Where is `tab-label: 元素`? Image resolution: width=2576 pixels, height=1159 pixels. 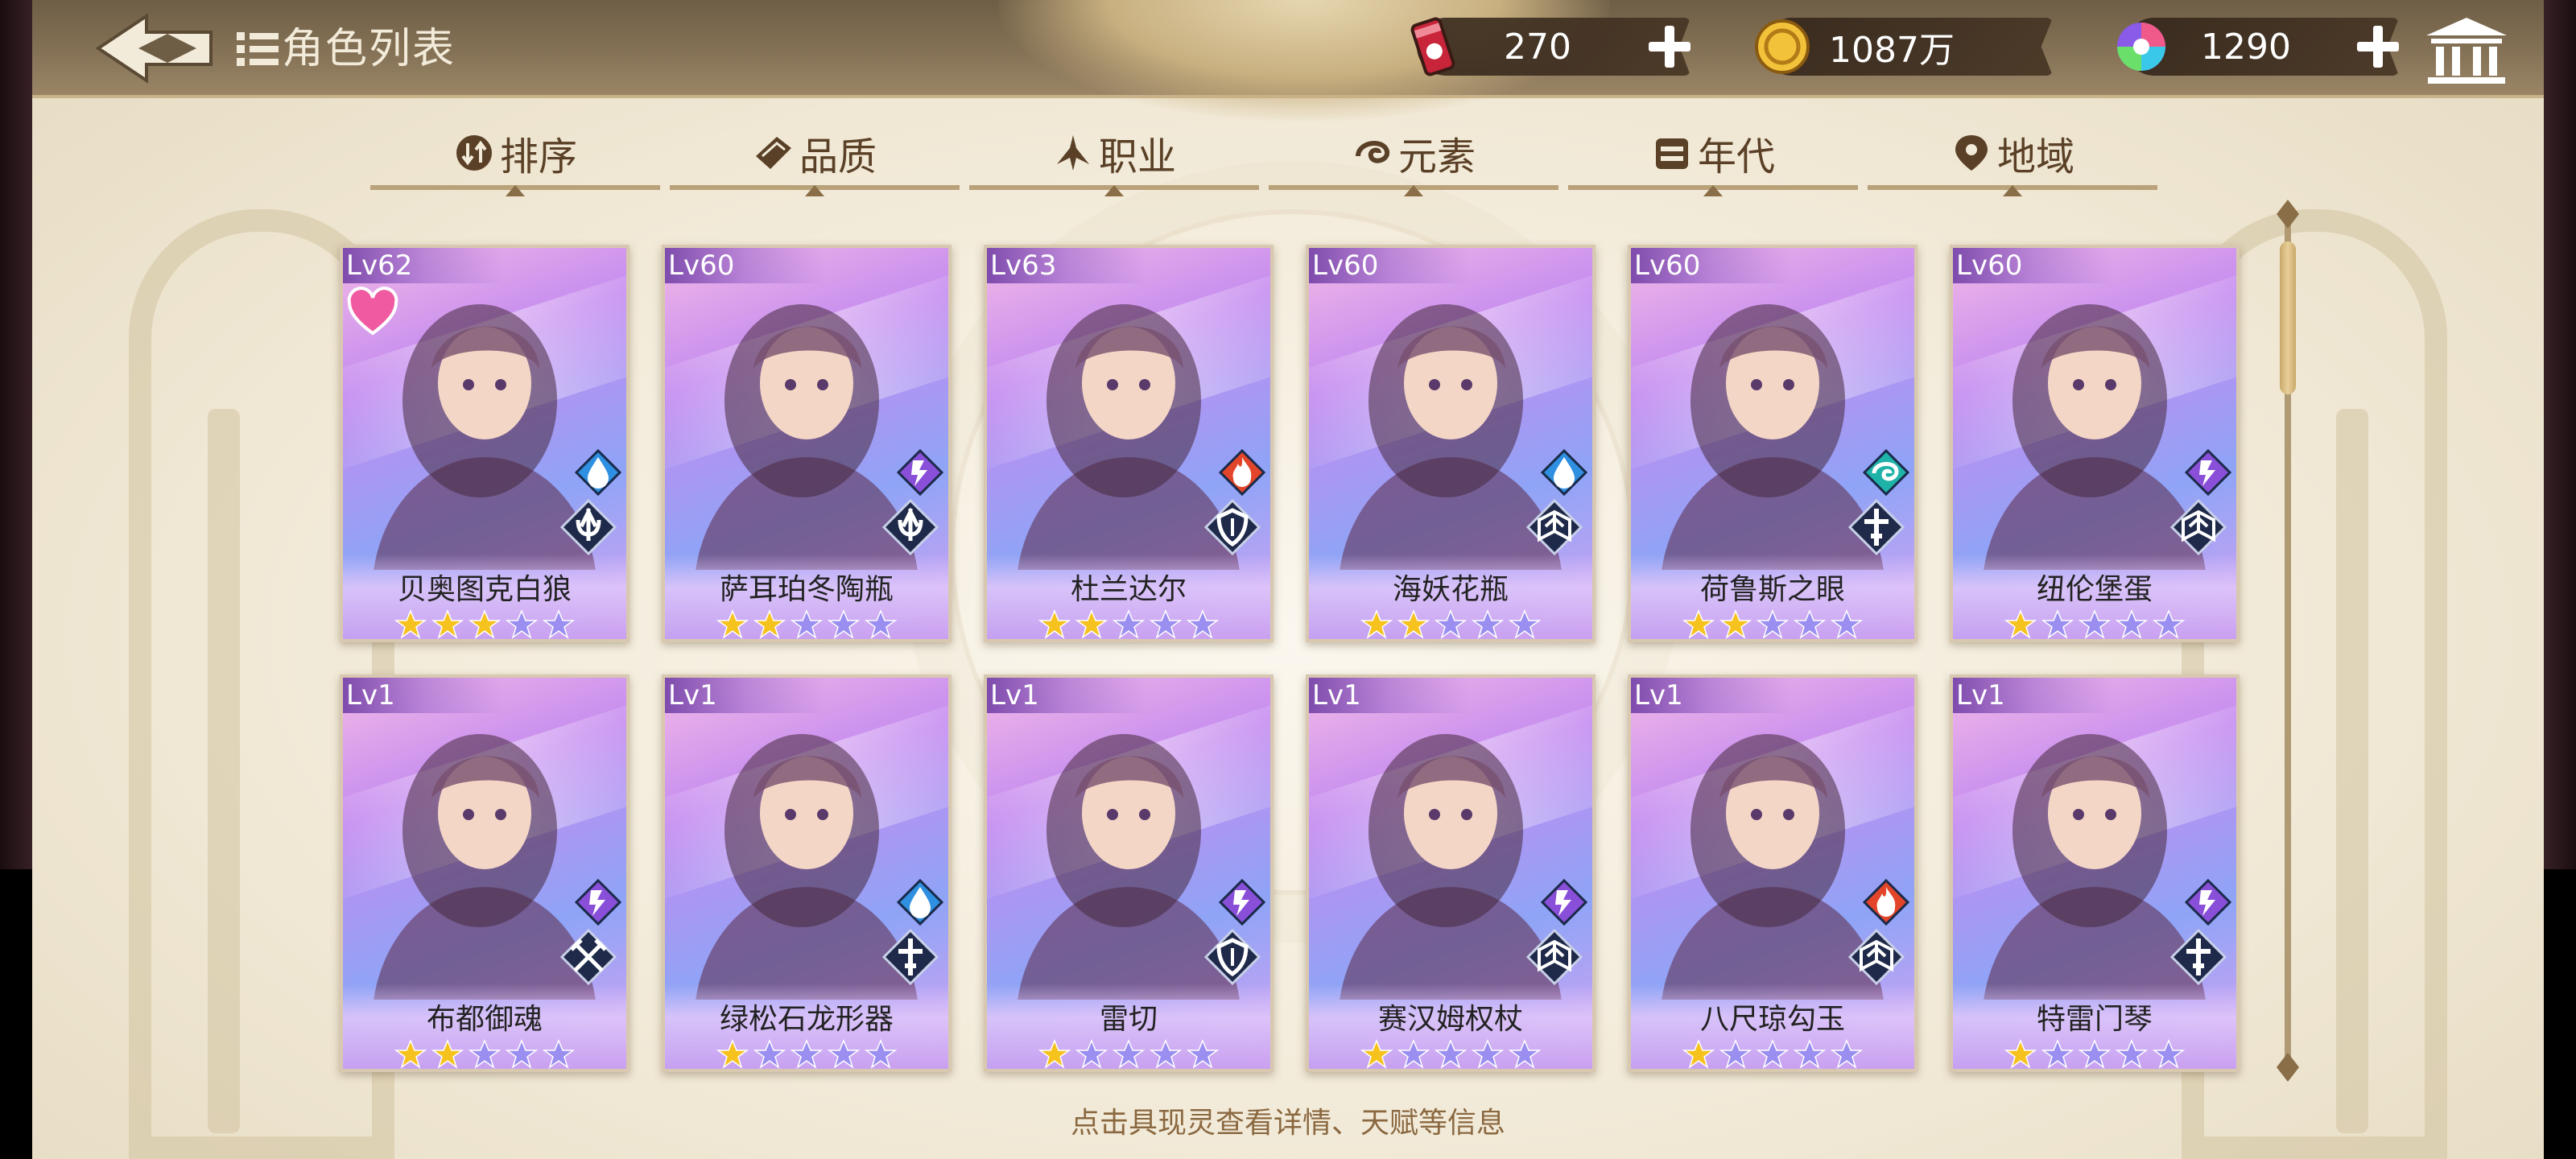 tab-label: 元素 is located at coordinates (1436, 156).